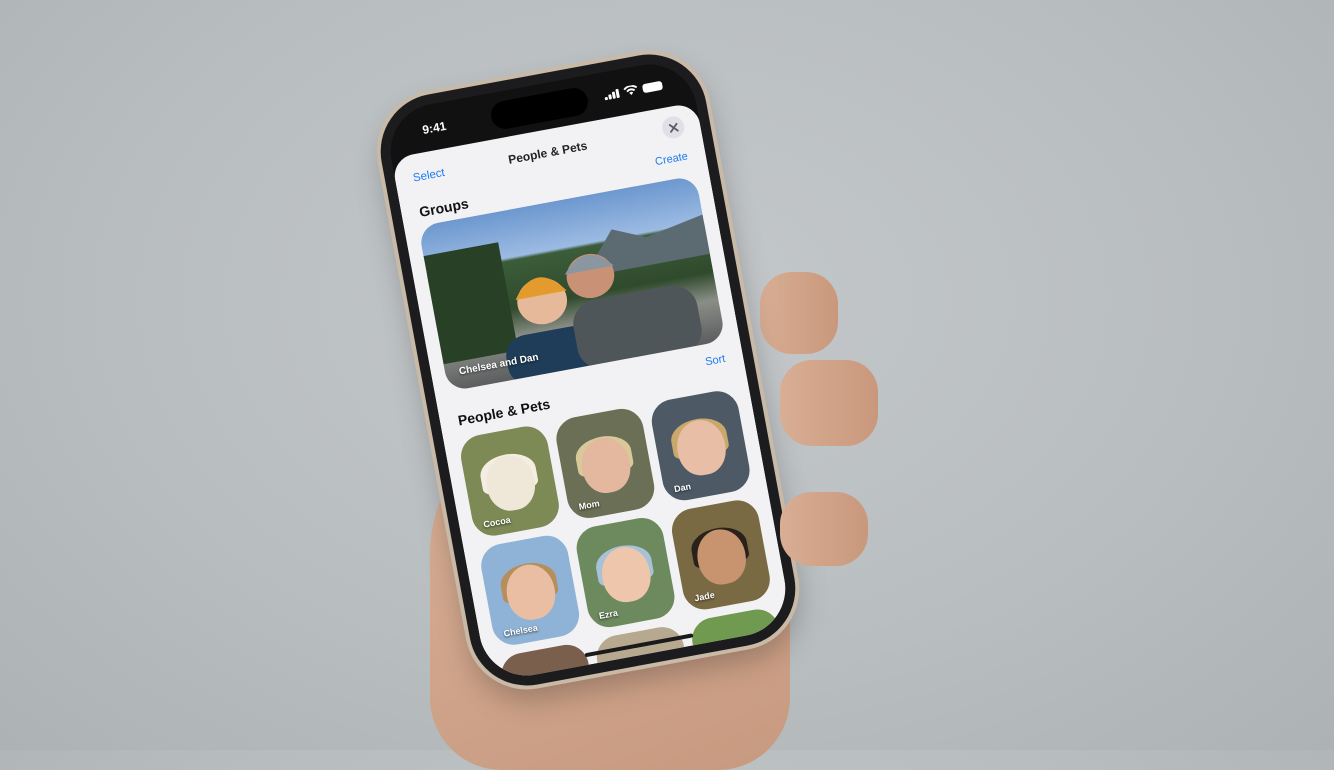 The height and width of the screenshot is (770, 1334). I want to click on sort-button: Sort, so click(715, 360).